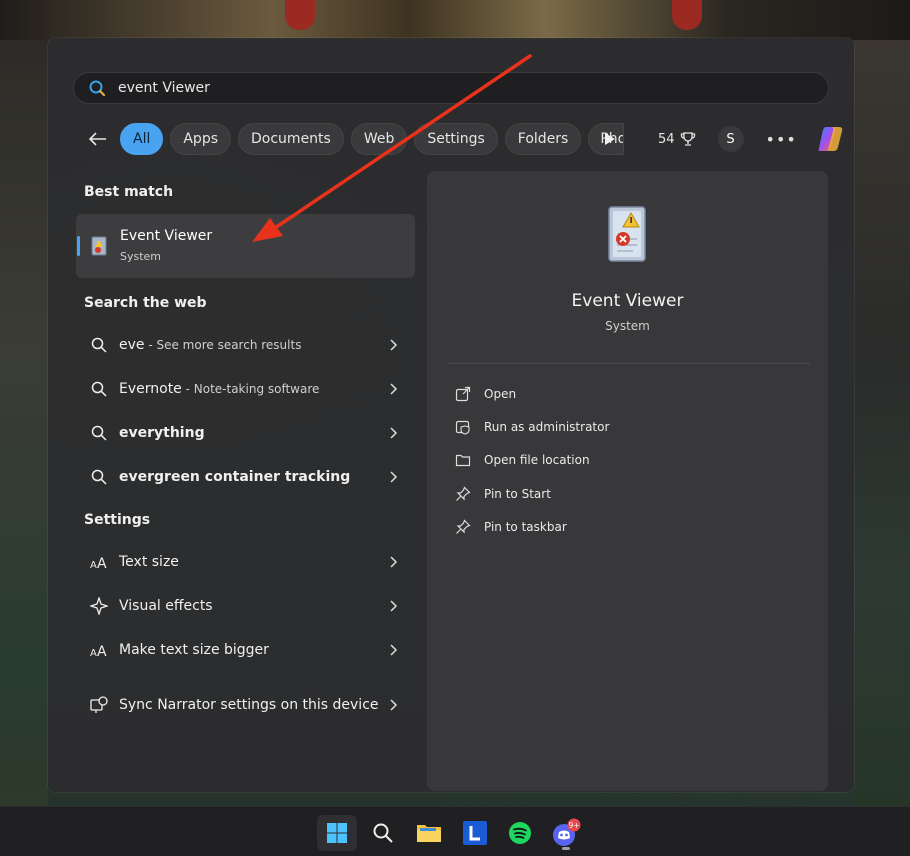 The width and height of the screenshot is (910, 856). I want to click on wallpaper-left, so click(24, 425).